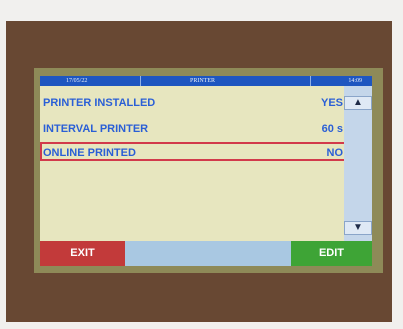 The height and width of the screenshot is (329, 403). I want to click on setting-row-online-printed: ONLINE PRINTED NO, so click(191, 153).